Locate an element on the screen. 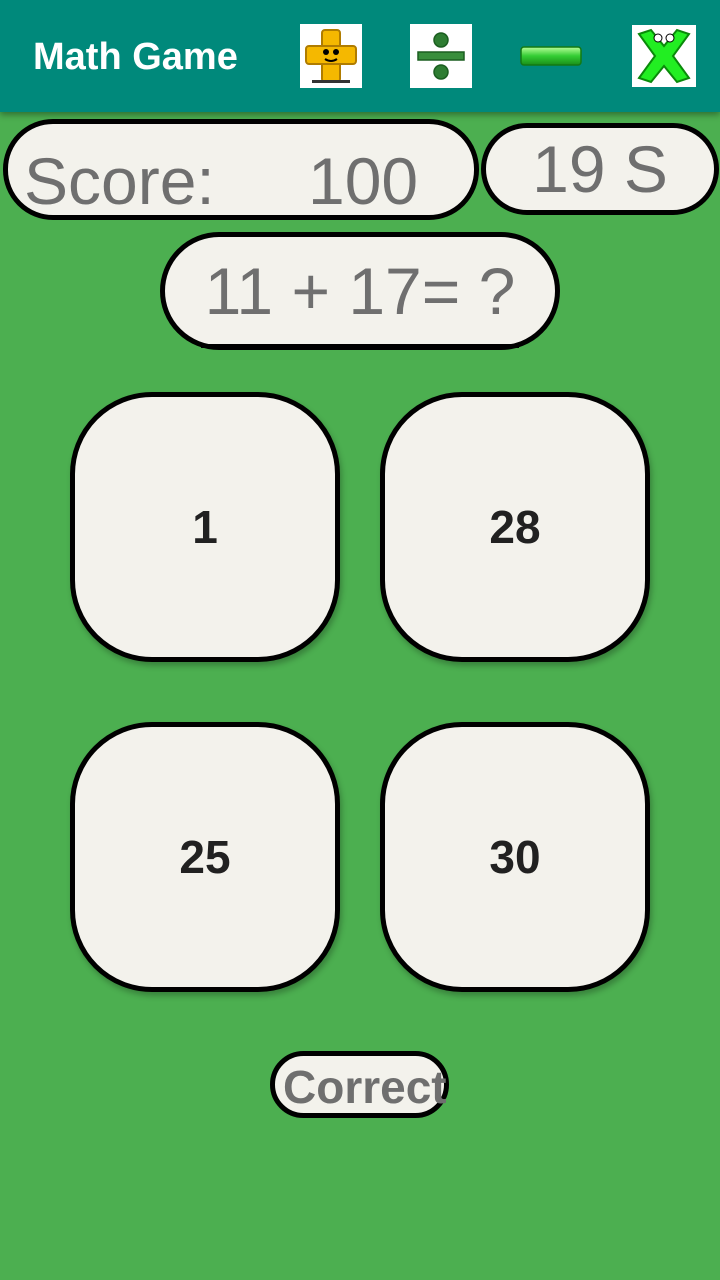 The image size is (720, 1280). plus-icon is located at coordinates (331, 56).